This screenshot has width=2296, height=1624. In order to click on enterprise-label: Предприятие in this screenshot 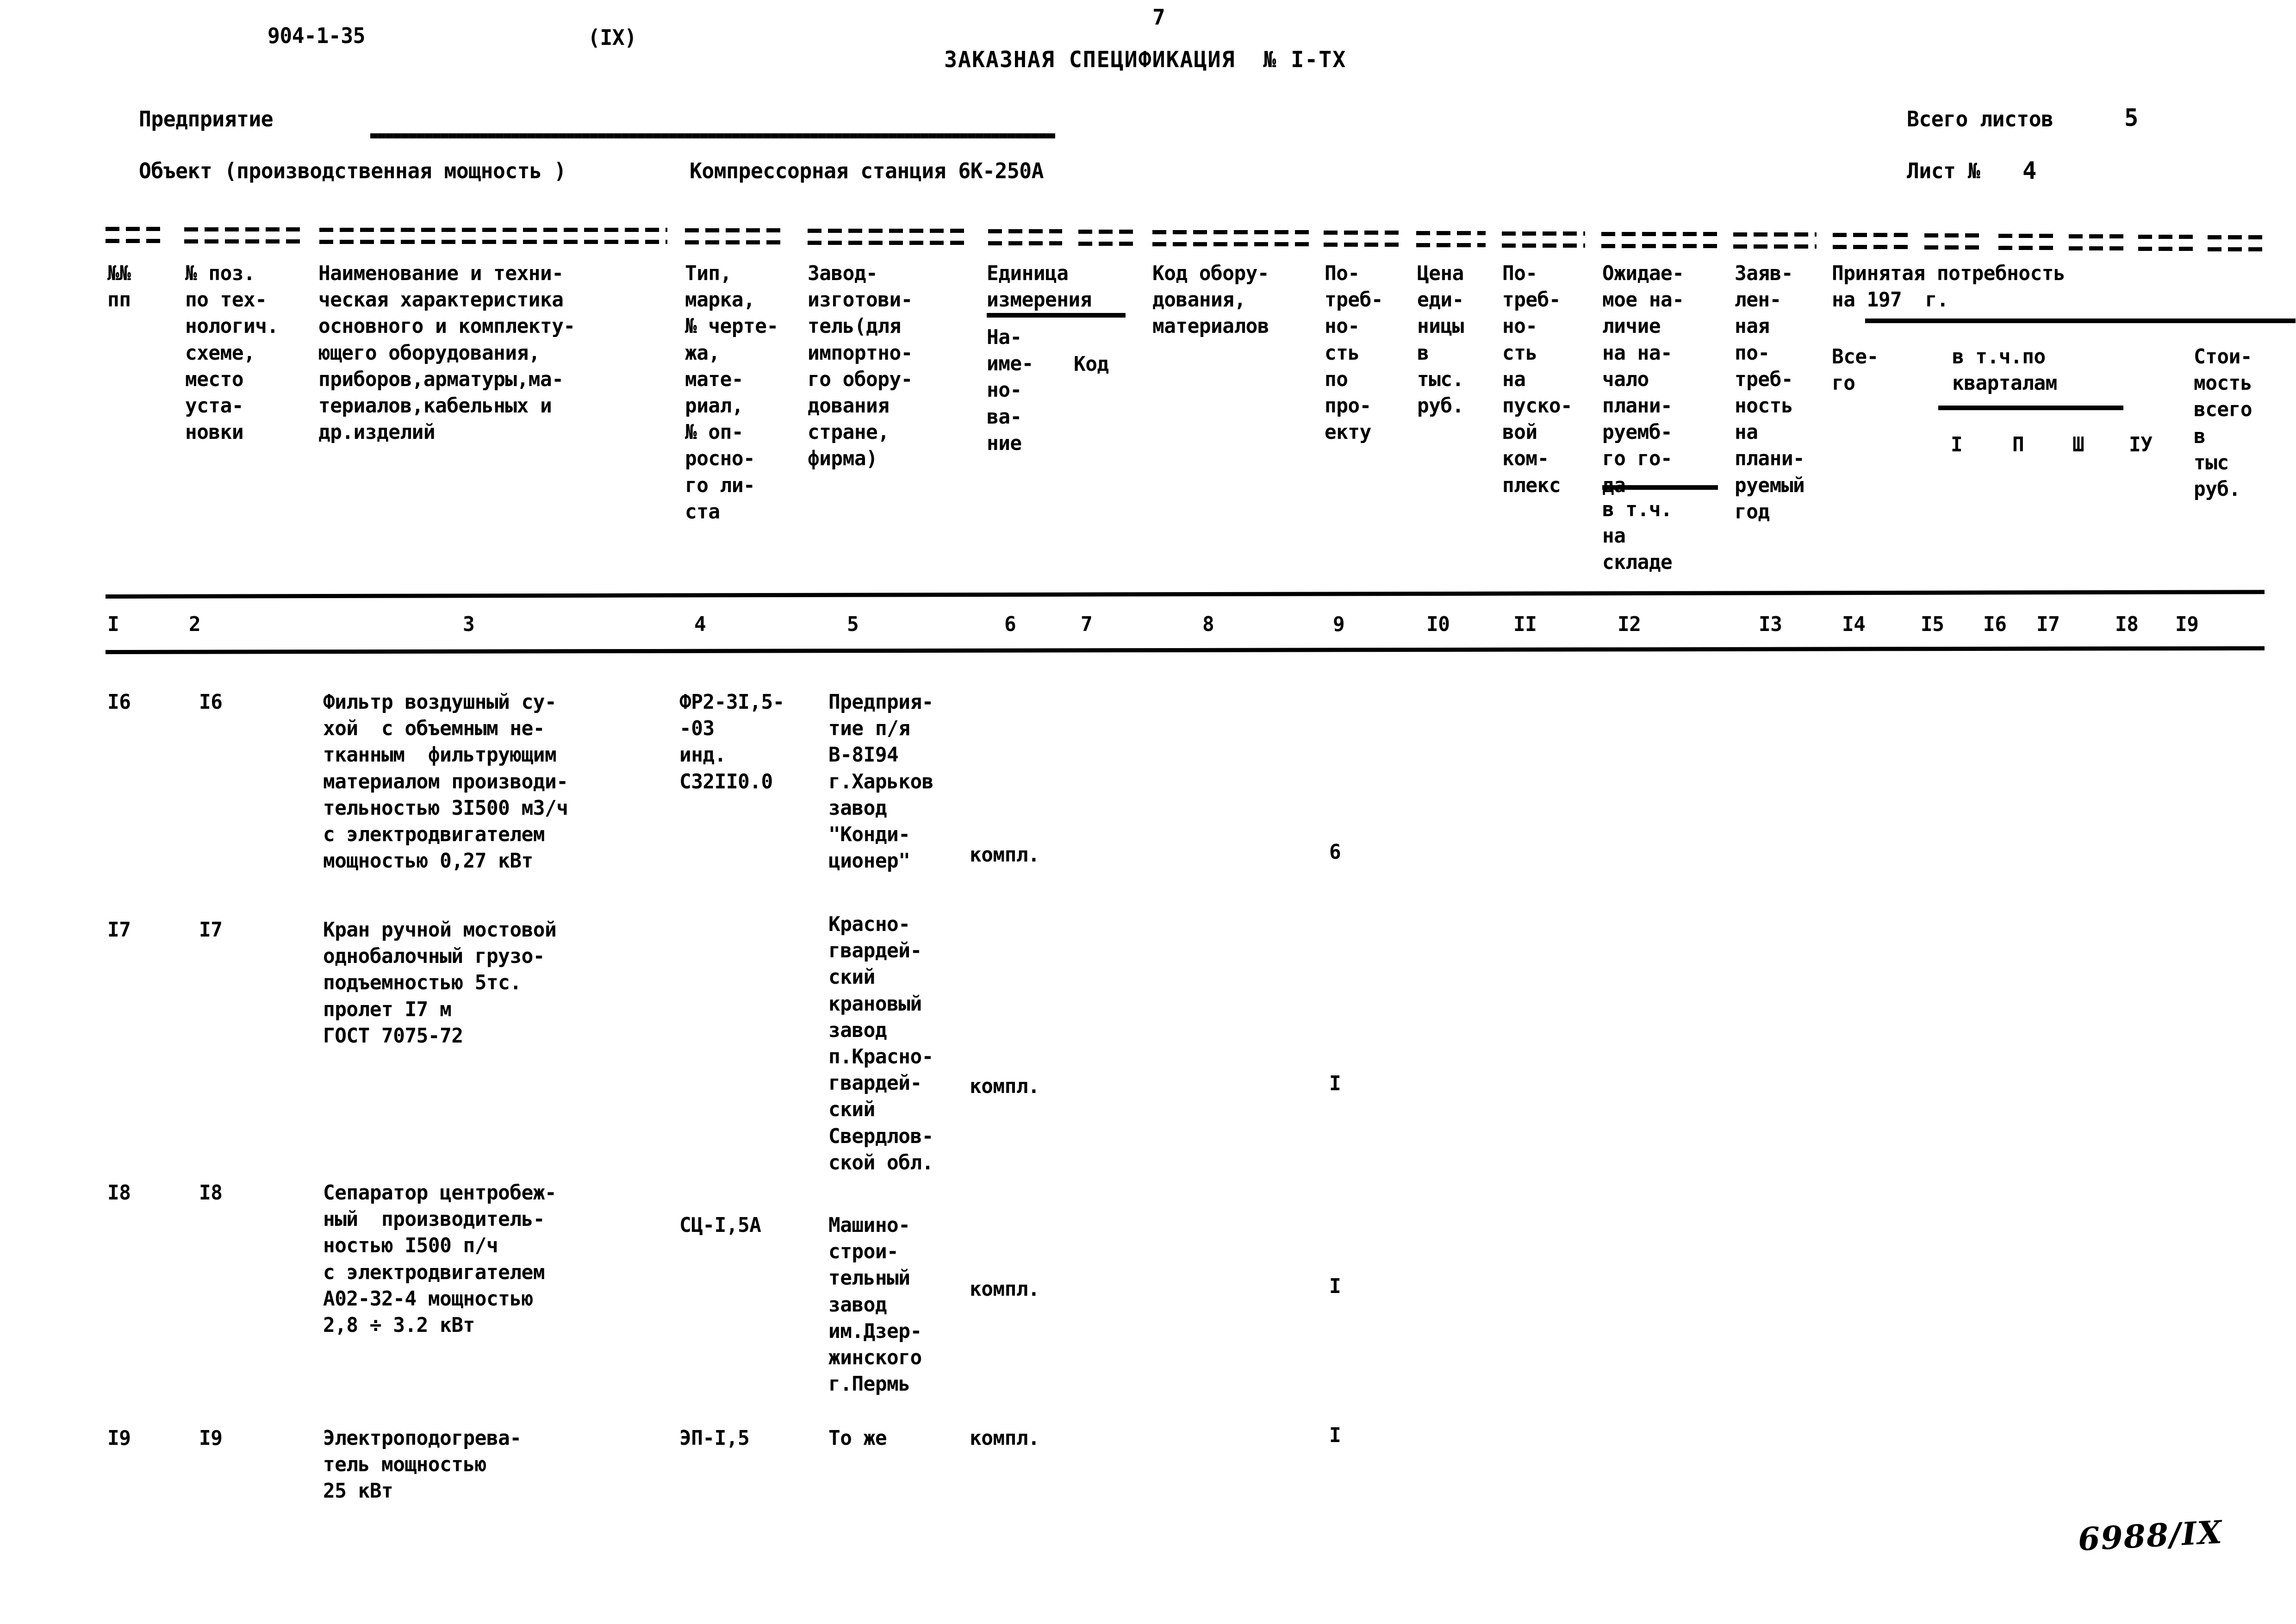, I will do `click(206, 118)`.